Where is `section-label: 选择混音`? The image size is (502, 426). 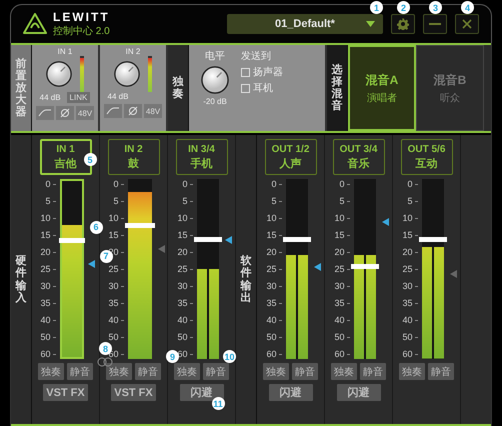
section-label: 选择混音 is located at coordinates (337, 88).